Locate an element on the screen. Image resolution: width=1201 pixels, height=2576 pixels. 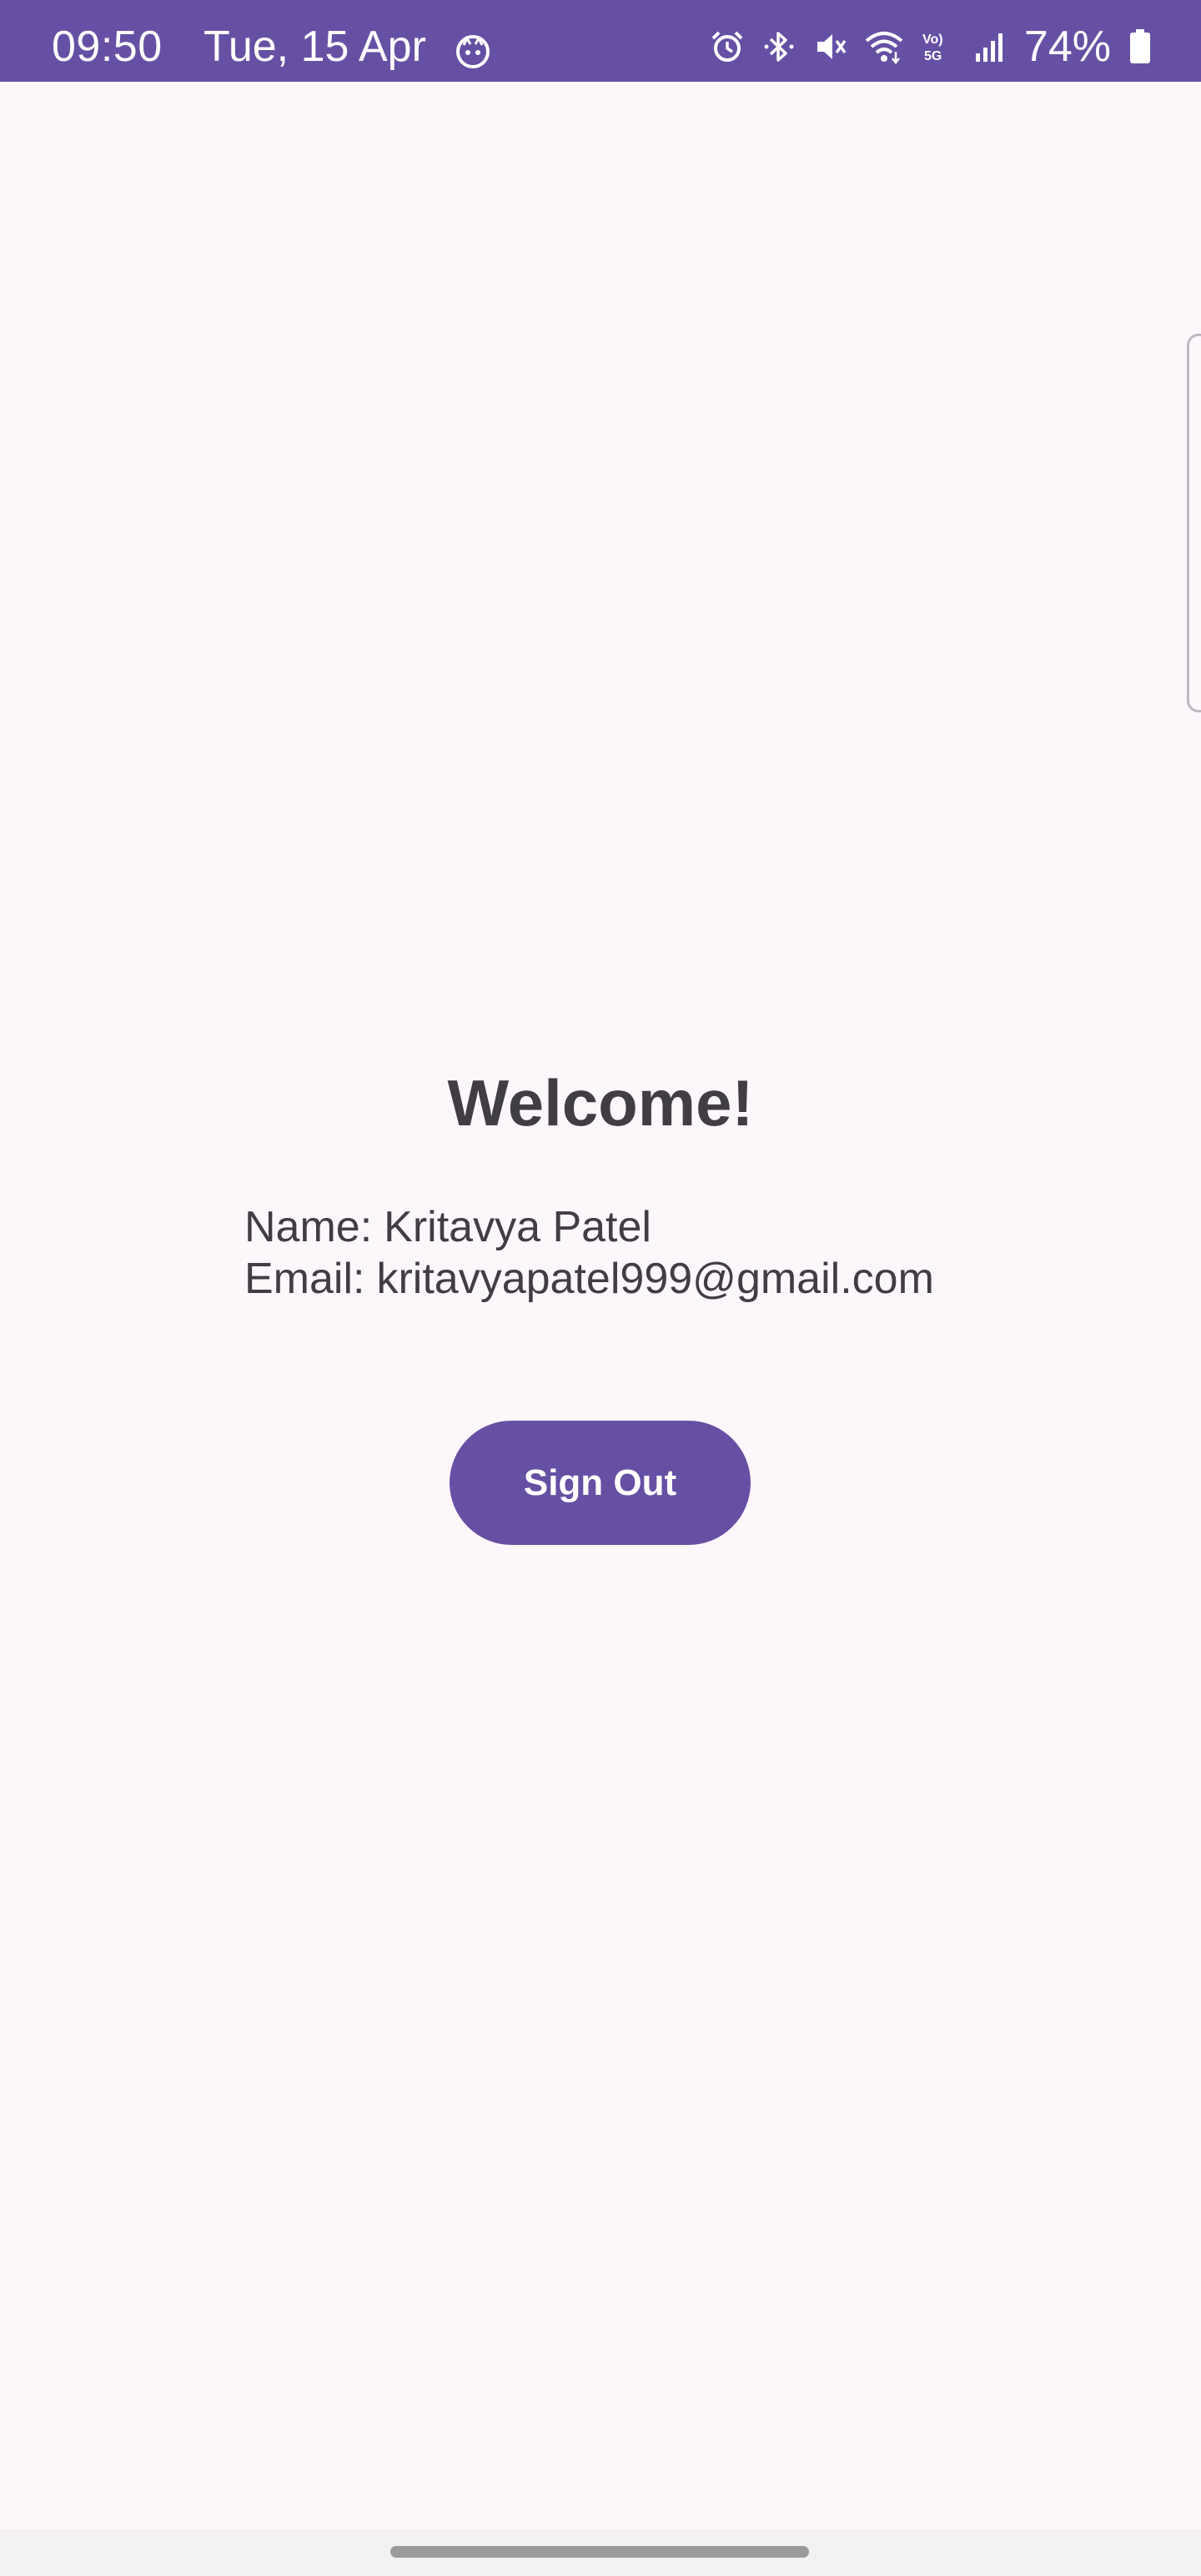
email-label: Email: is located at coordinates (305, 1279).